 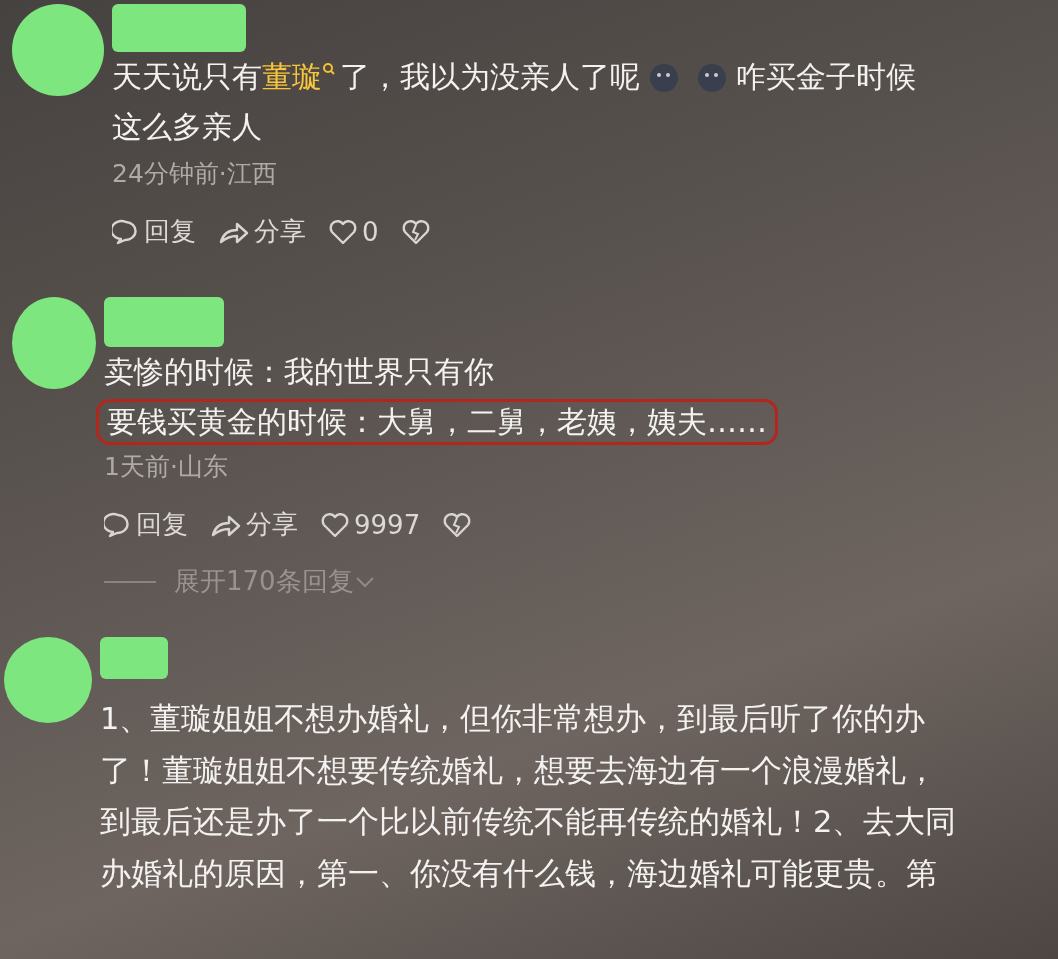 I want to click on comment-text: 卖惨的时候：我的世界只有你, so click(x=299, y=372).